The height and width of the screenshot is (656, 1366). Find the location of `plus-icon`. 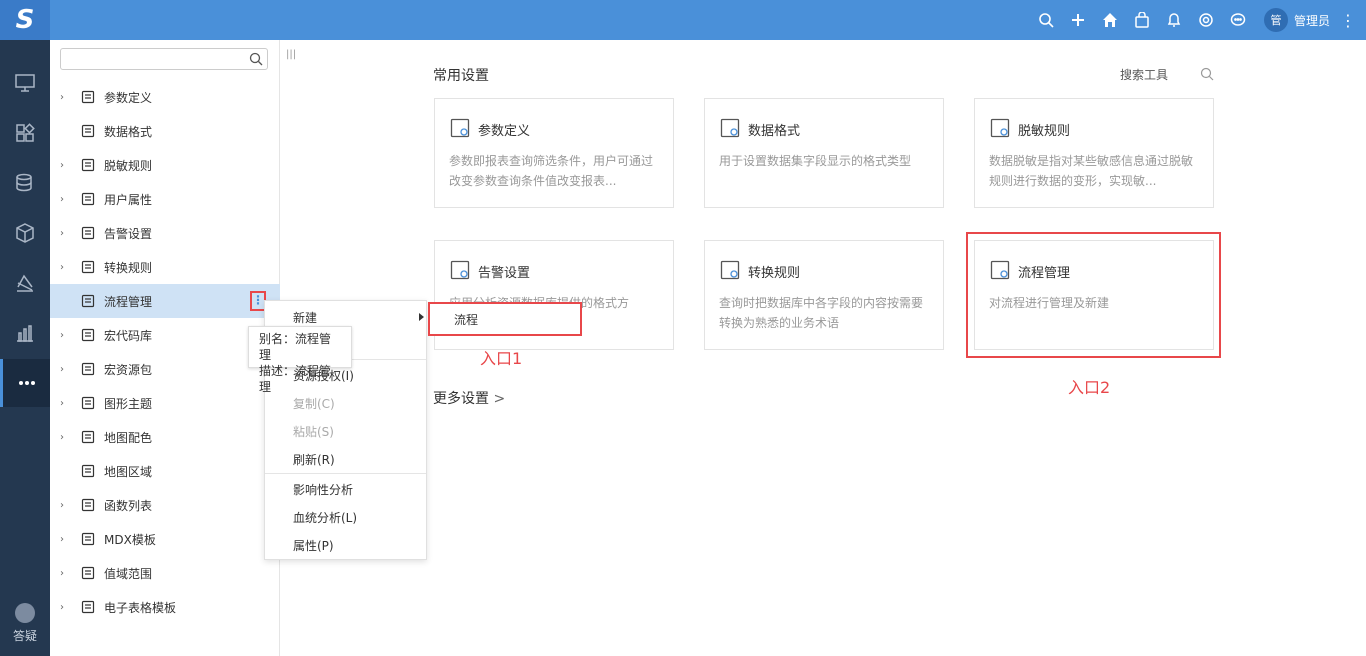

plus-icon is located at coordinates (1078, 20).